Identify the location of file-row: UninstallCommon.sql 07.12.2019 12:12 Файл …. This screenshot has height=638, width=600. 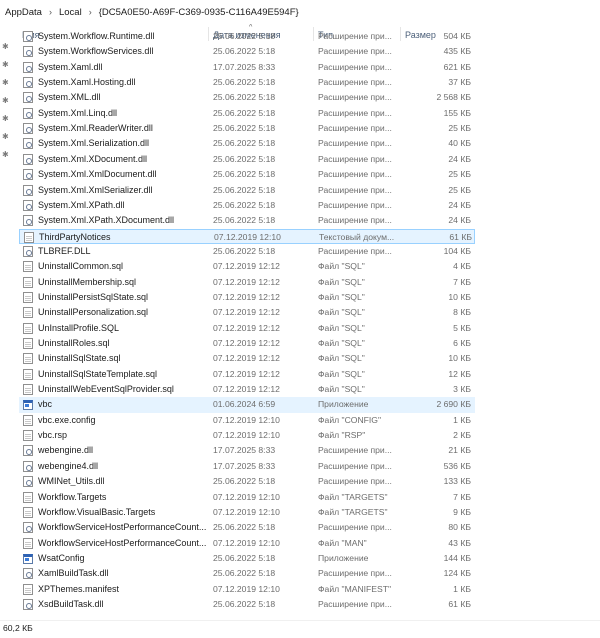
(247, 267).